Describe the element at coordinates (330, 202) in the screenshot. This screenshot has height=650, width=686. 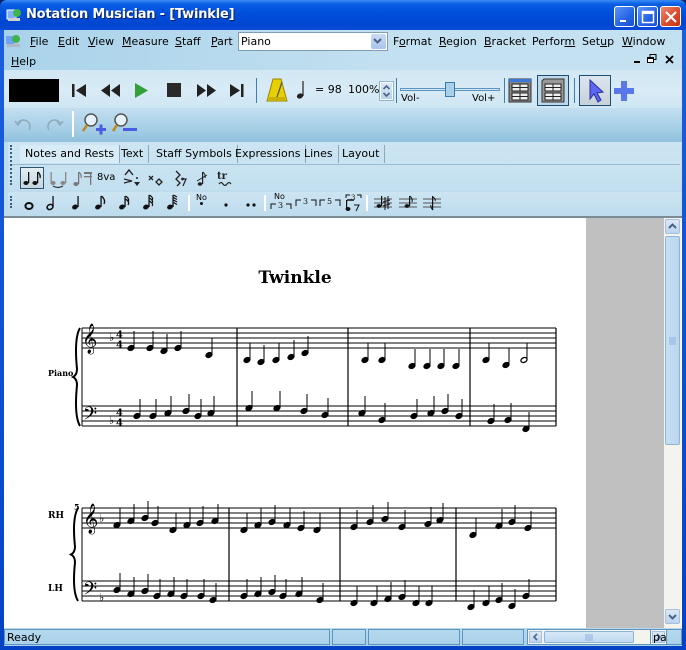
I see `quintuplet-icon: 5` at that location.